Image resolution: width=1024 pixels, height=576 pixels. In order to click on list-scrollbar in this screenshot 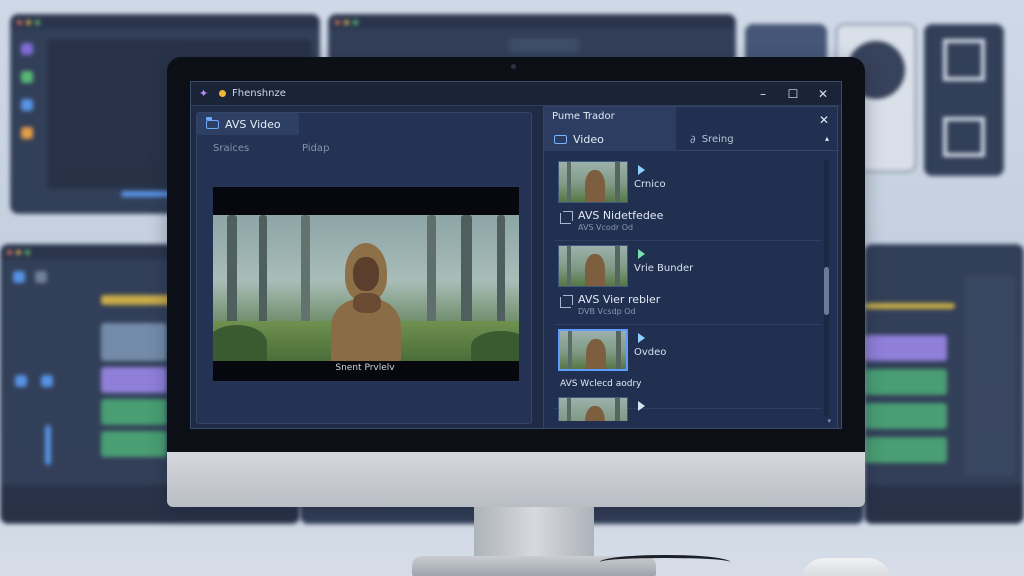, I will do `click(826, 288)`.